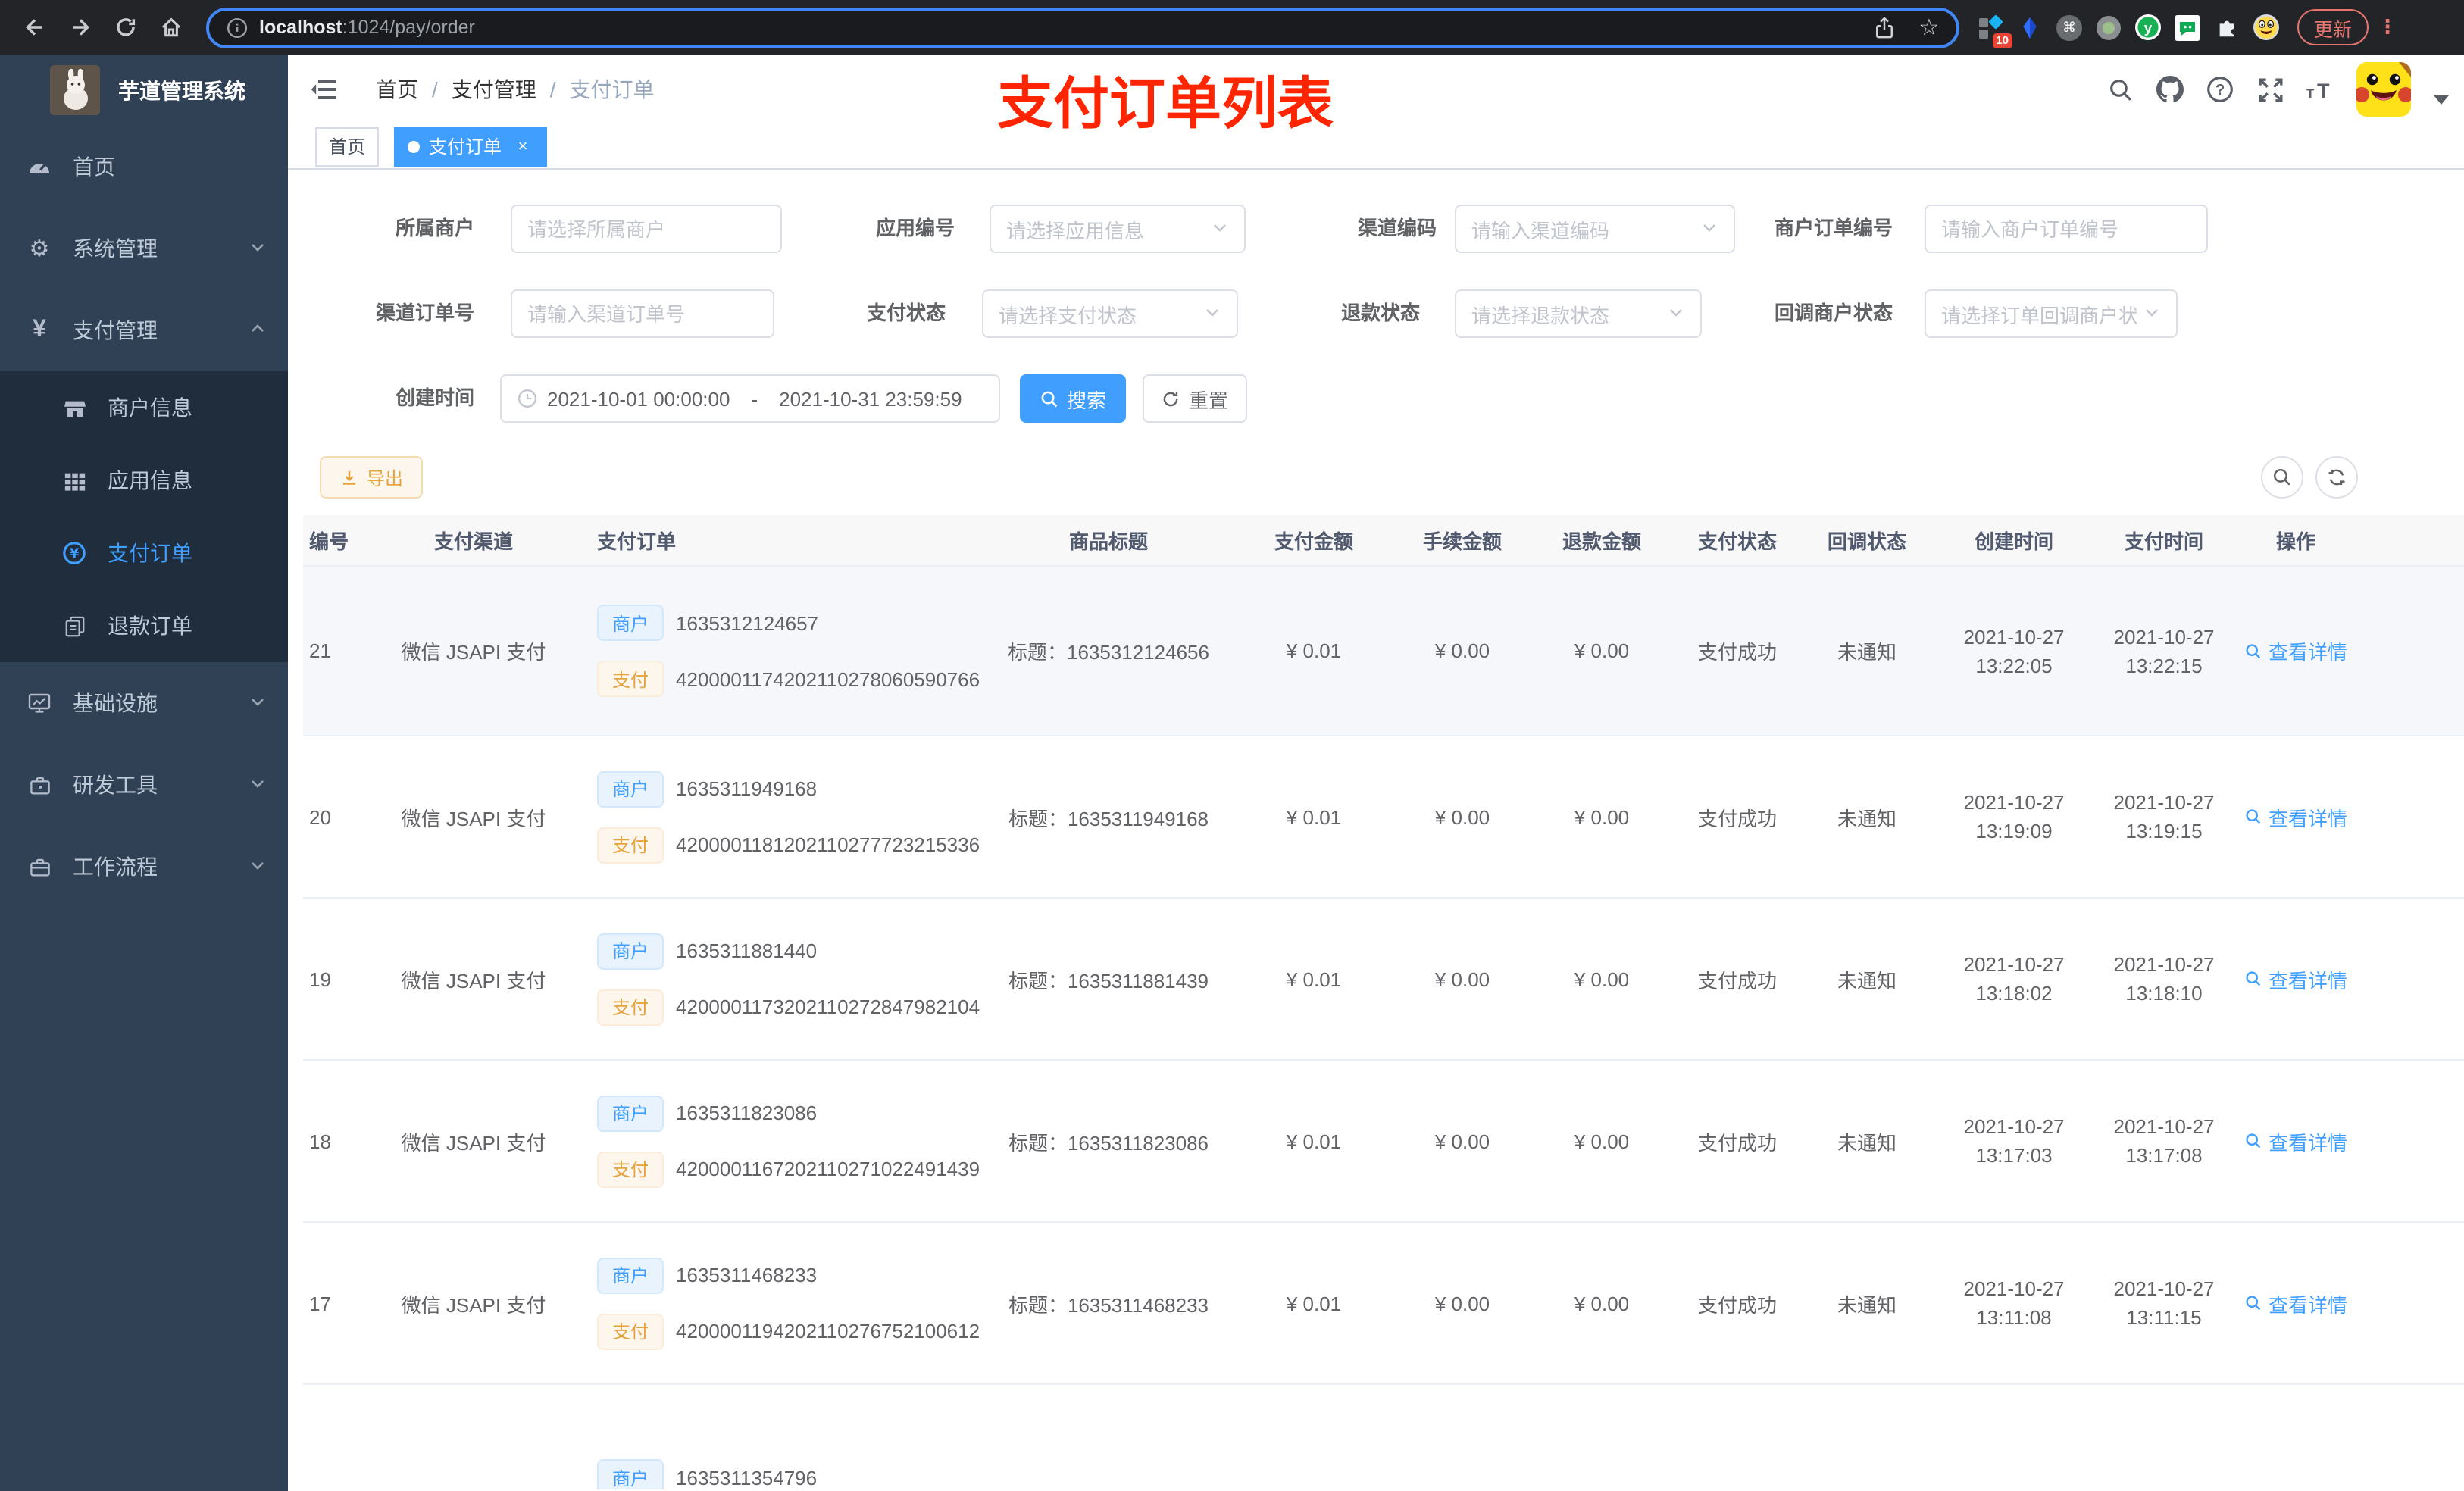 This screenshot has width=2464, height=1491. I want to click on navbar: 首页 / 支付管理 / 支付订单 支付订单列表 ? T T, so click(1376, 95).